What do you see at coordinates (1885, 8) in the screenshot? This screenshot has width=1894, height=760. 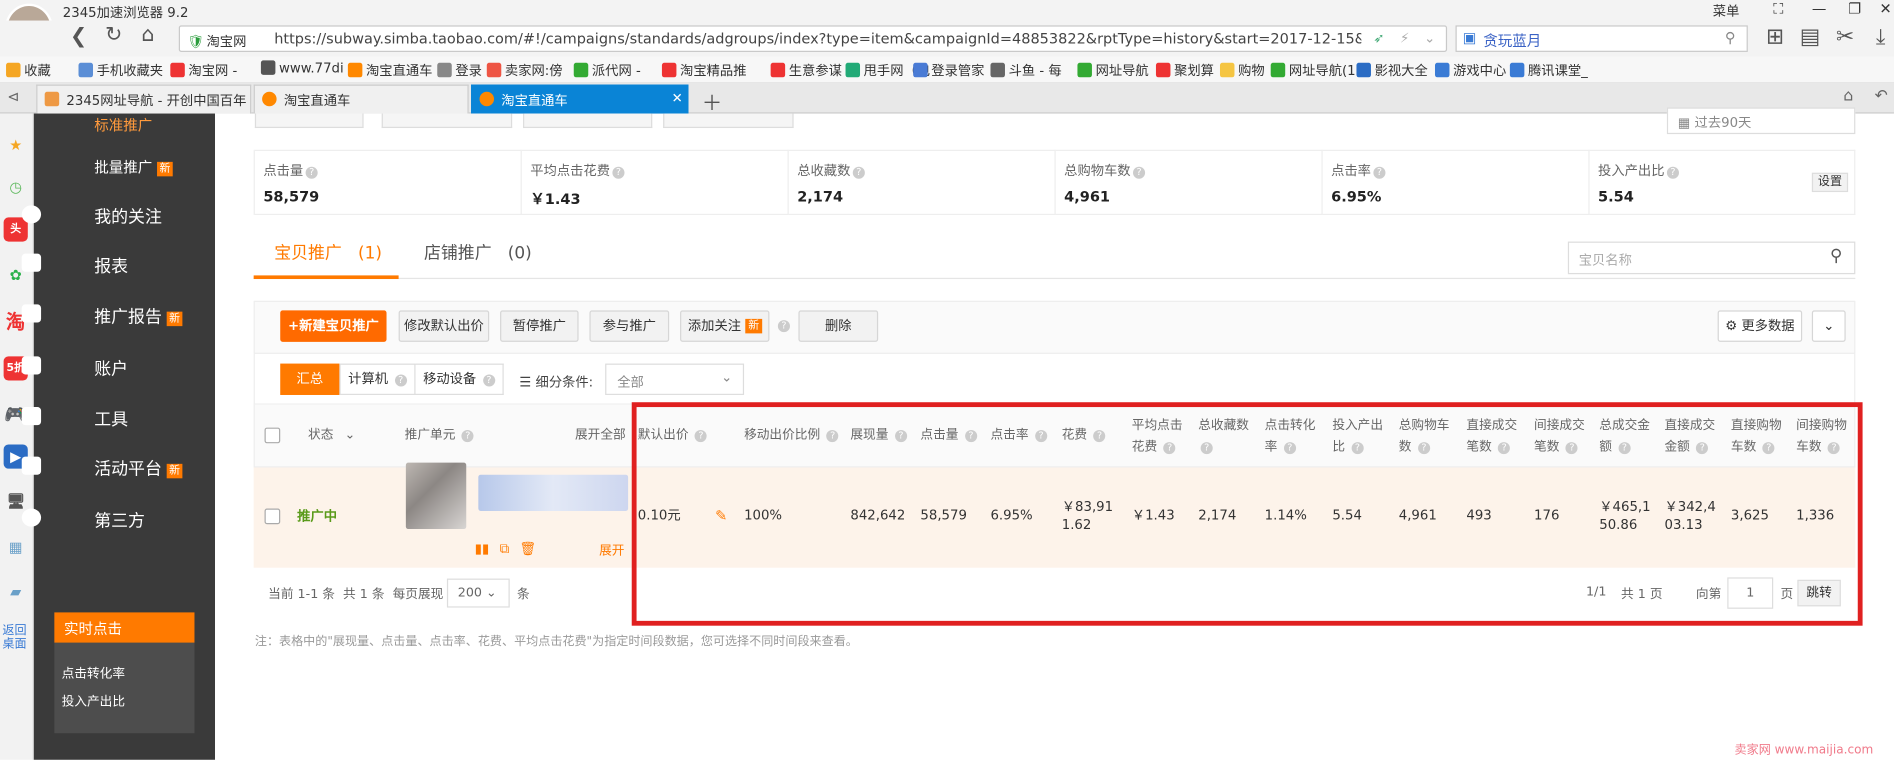 I see `close-window-button: ✕` at bounding box center [1885, 8].